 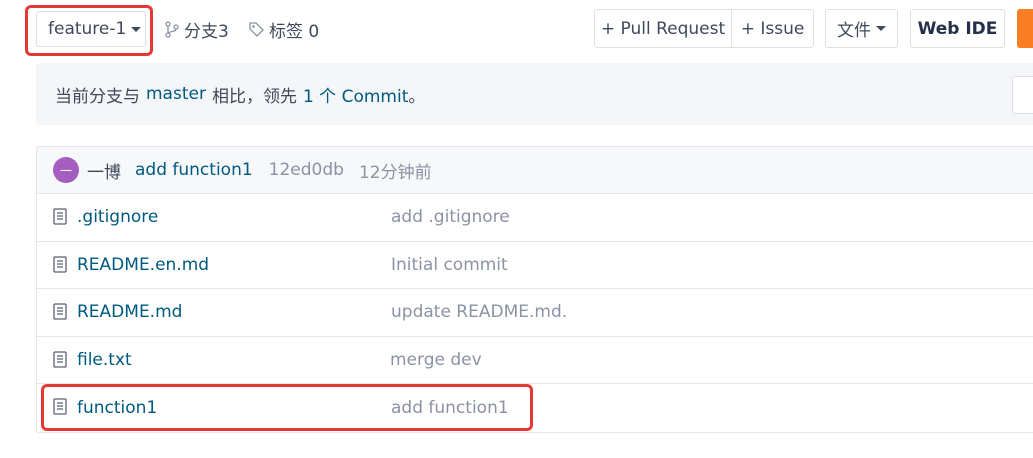 I want to click on latest-commit-row: 一 一博 add function1 12ed0db 12分钟前, so click(x=535, y=170).